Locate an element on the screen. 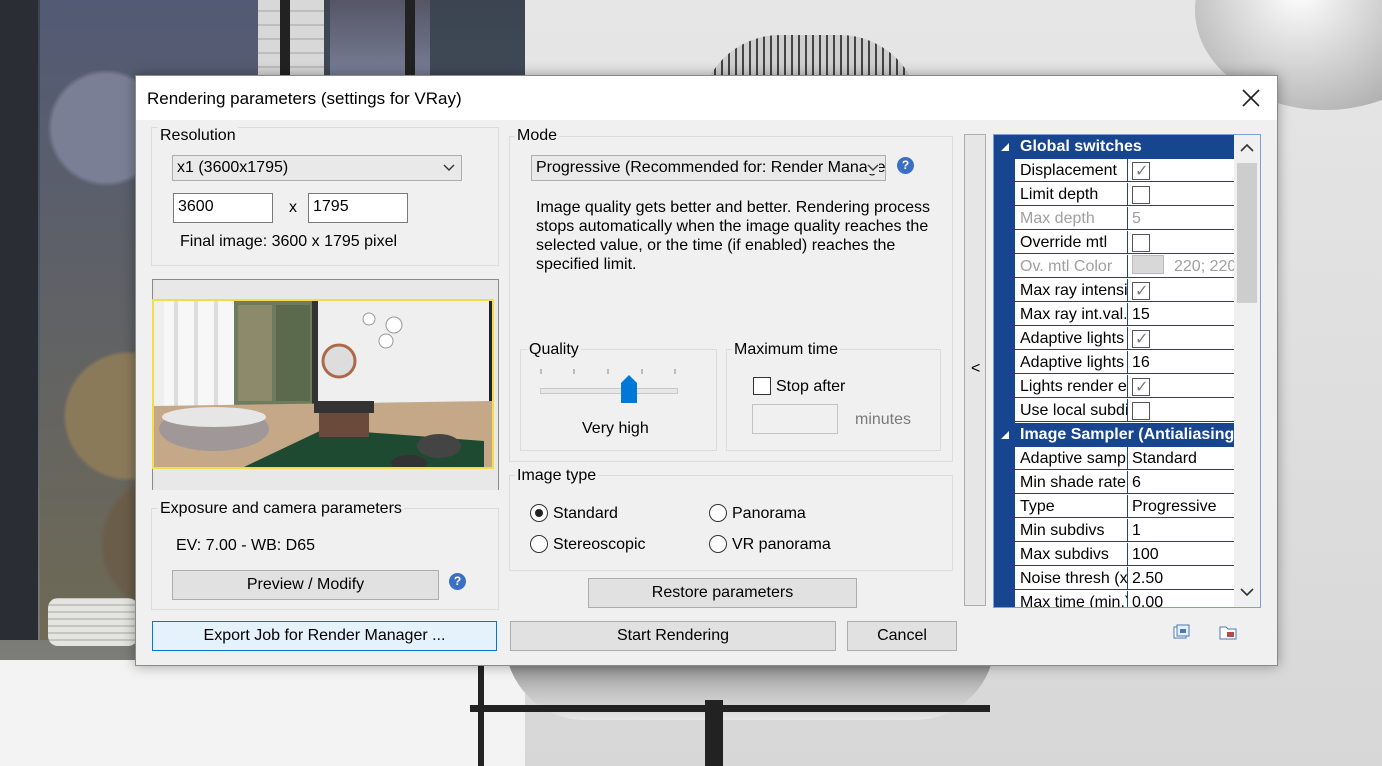 The width and height of the screenshot is (1382, 766). grid-property-name: Max ray int.val. is located at coordinates (1071, 314).